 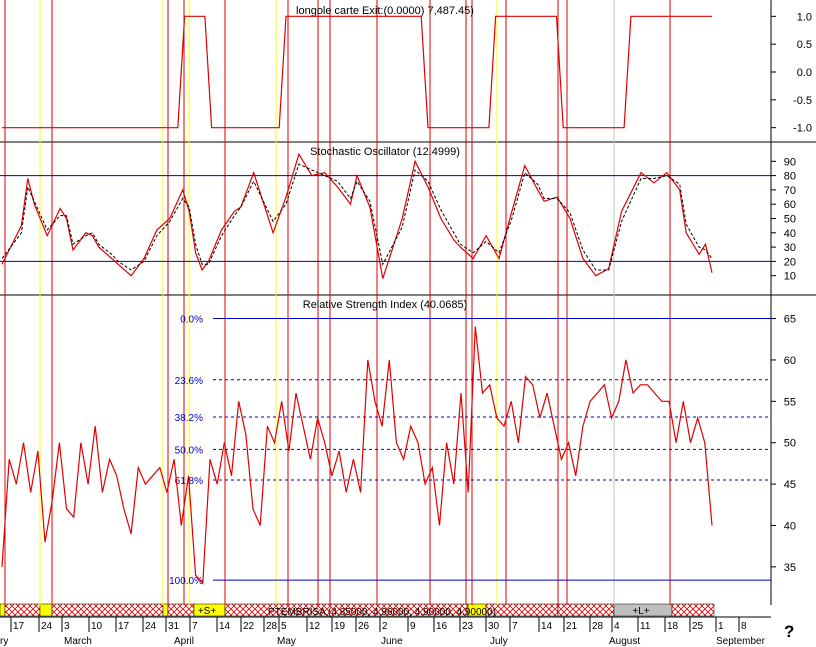 What do you see at coordinates (804, 17) in the screenshot?
I see `exit-y-tick-label: 1.0` at bounding box center [804, 17].